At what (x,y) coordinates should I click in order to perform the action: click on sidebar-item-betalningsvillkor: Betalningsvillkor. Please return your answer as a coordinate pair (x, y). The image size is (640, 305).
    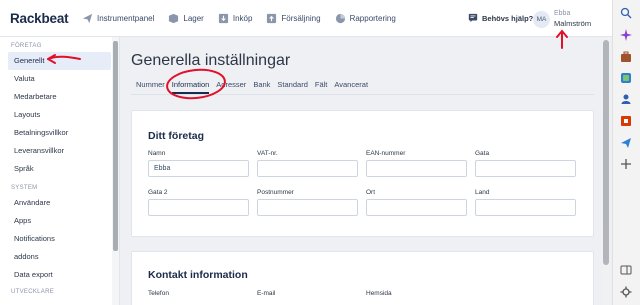
    Looking at the image, I should click on (59, 133).